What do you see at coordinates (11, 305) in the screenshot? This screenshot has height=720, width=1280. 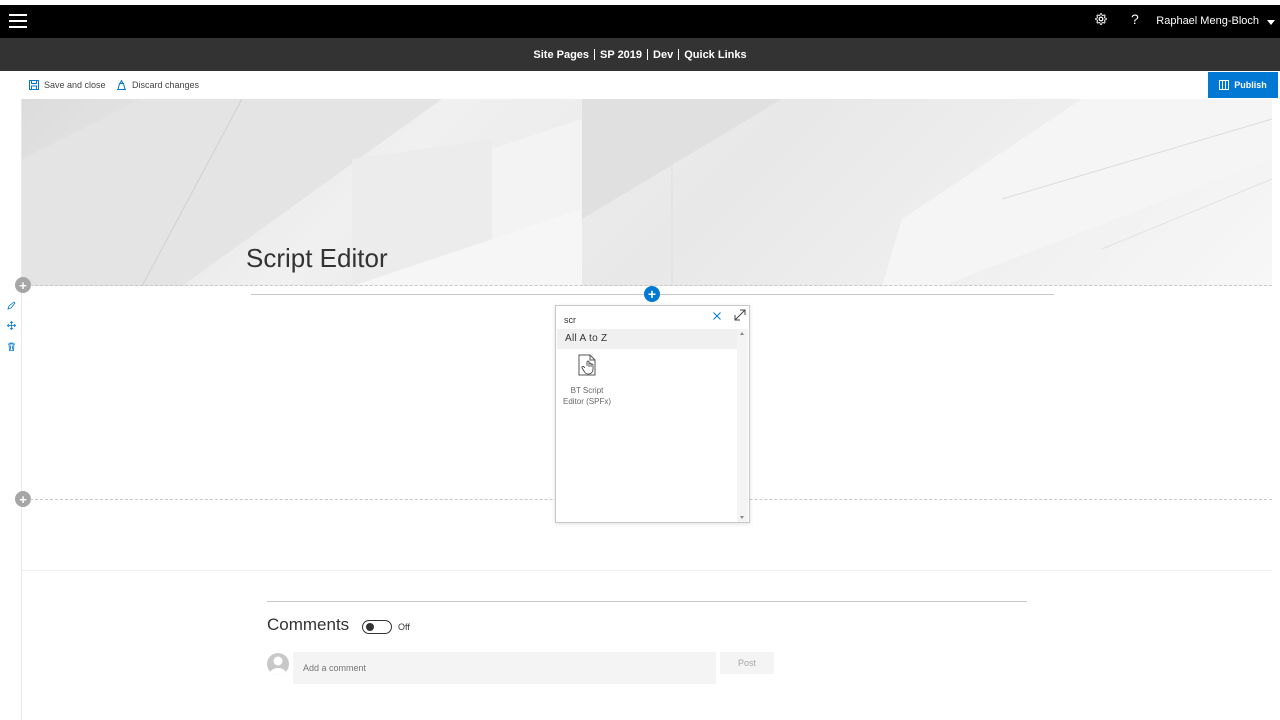 I see `edit-section-icon` at bounding box center [11, 305].